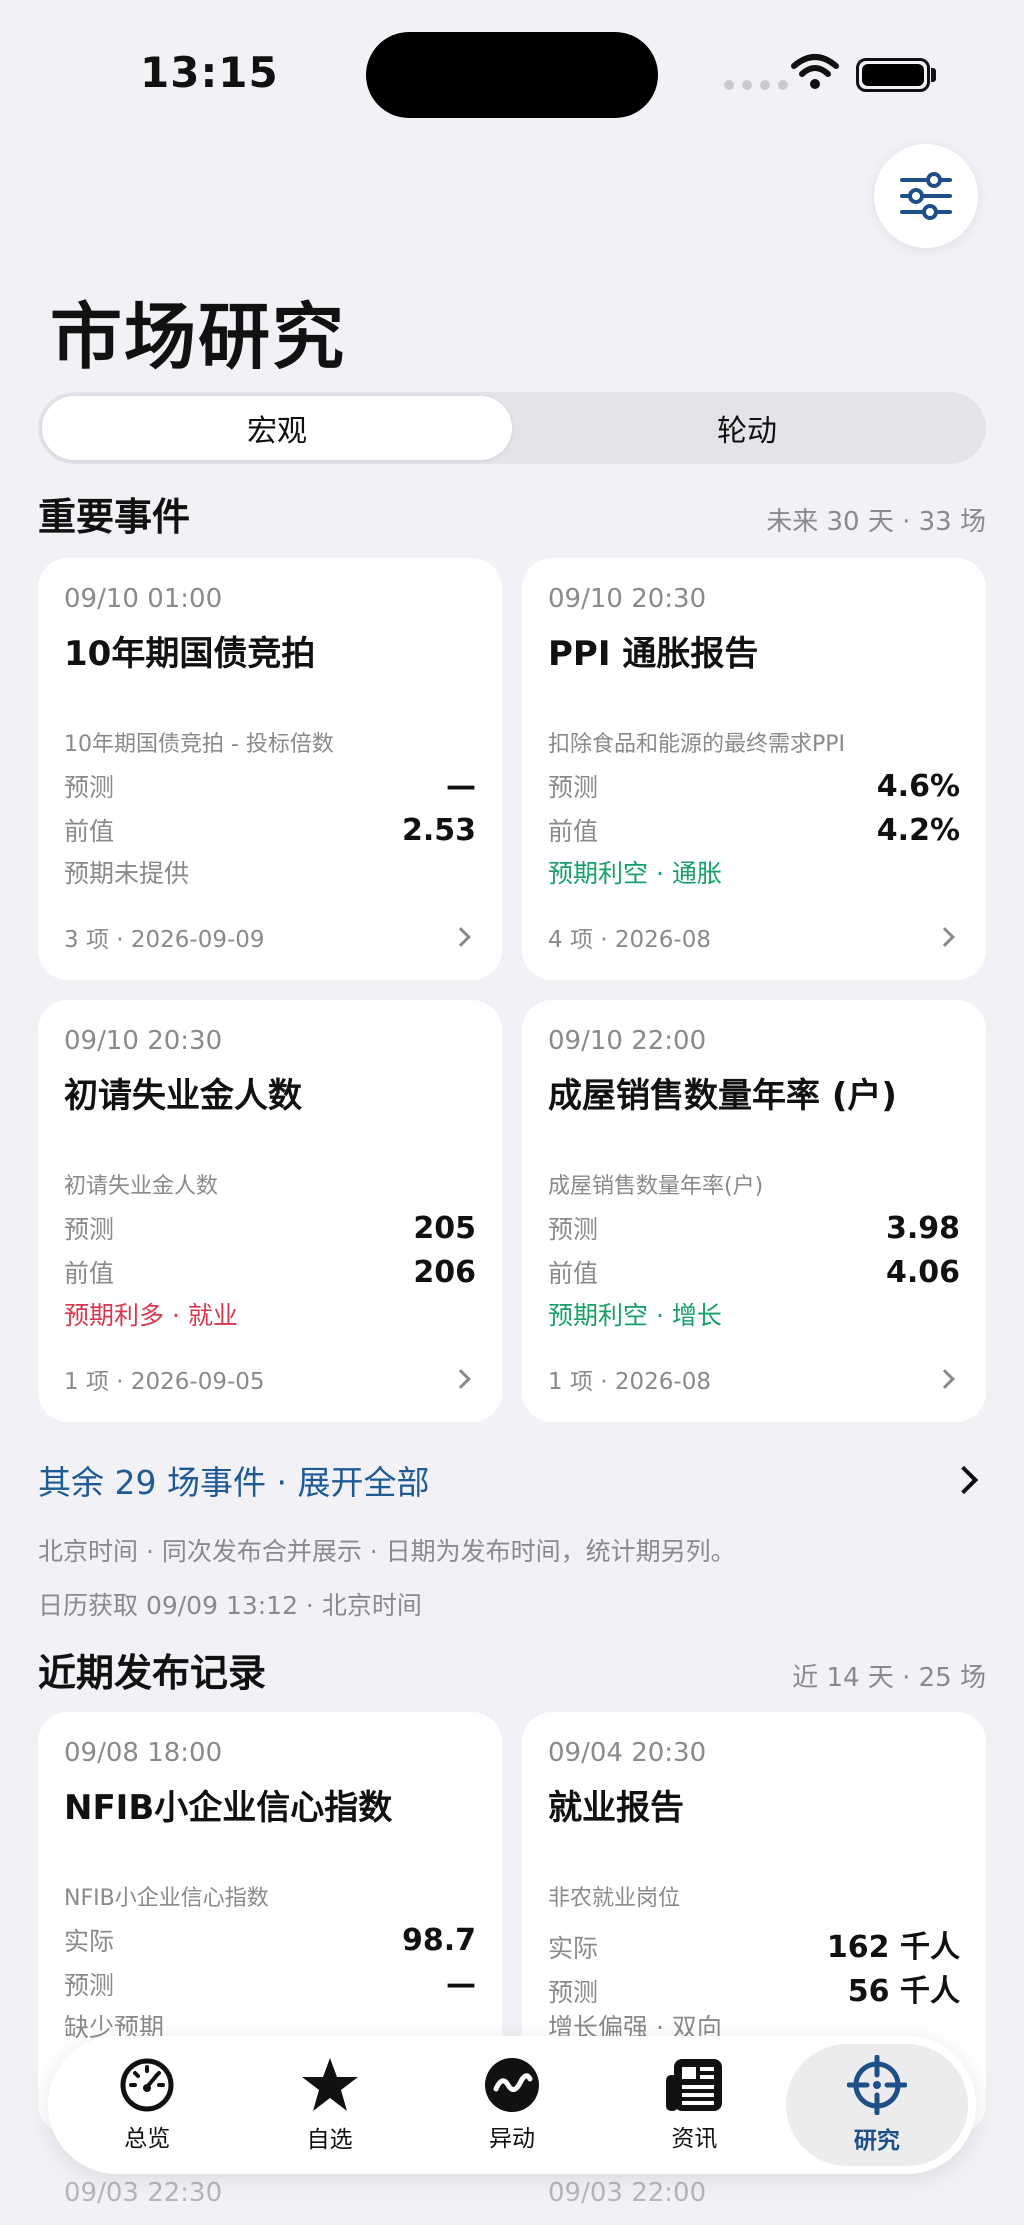  What do you see at coordinates (903, 1991) in the screenshot?
I see `row-value: 56 千人` at bounding box center [903, 1991].